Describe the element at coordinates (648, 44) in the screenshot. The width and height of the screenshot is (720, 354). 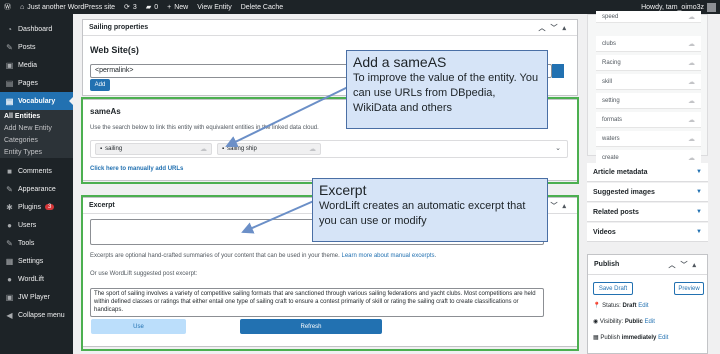
I see `entity-type-clubs: clubs ☁` at that location.